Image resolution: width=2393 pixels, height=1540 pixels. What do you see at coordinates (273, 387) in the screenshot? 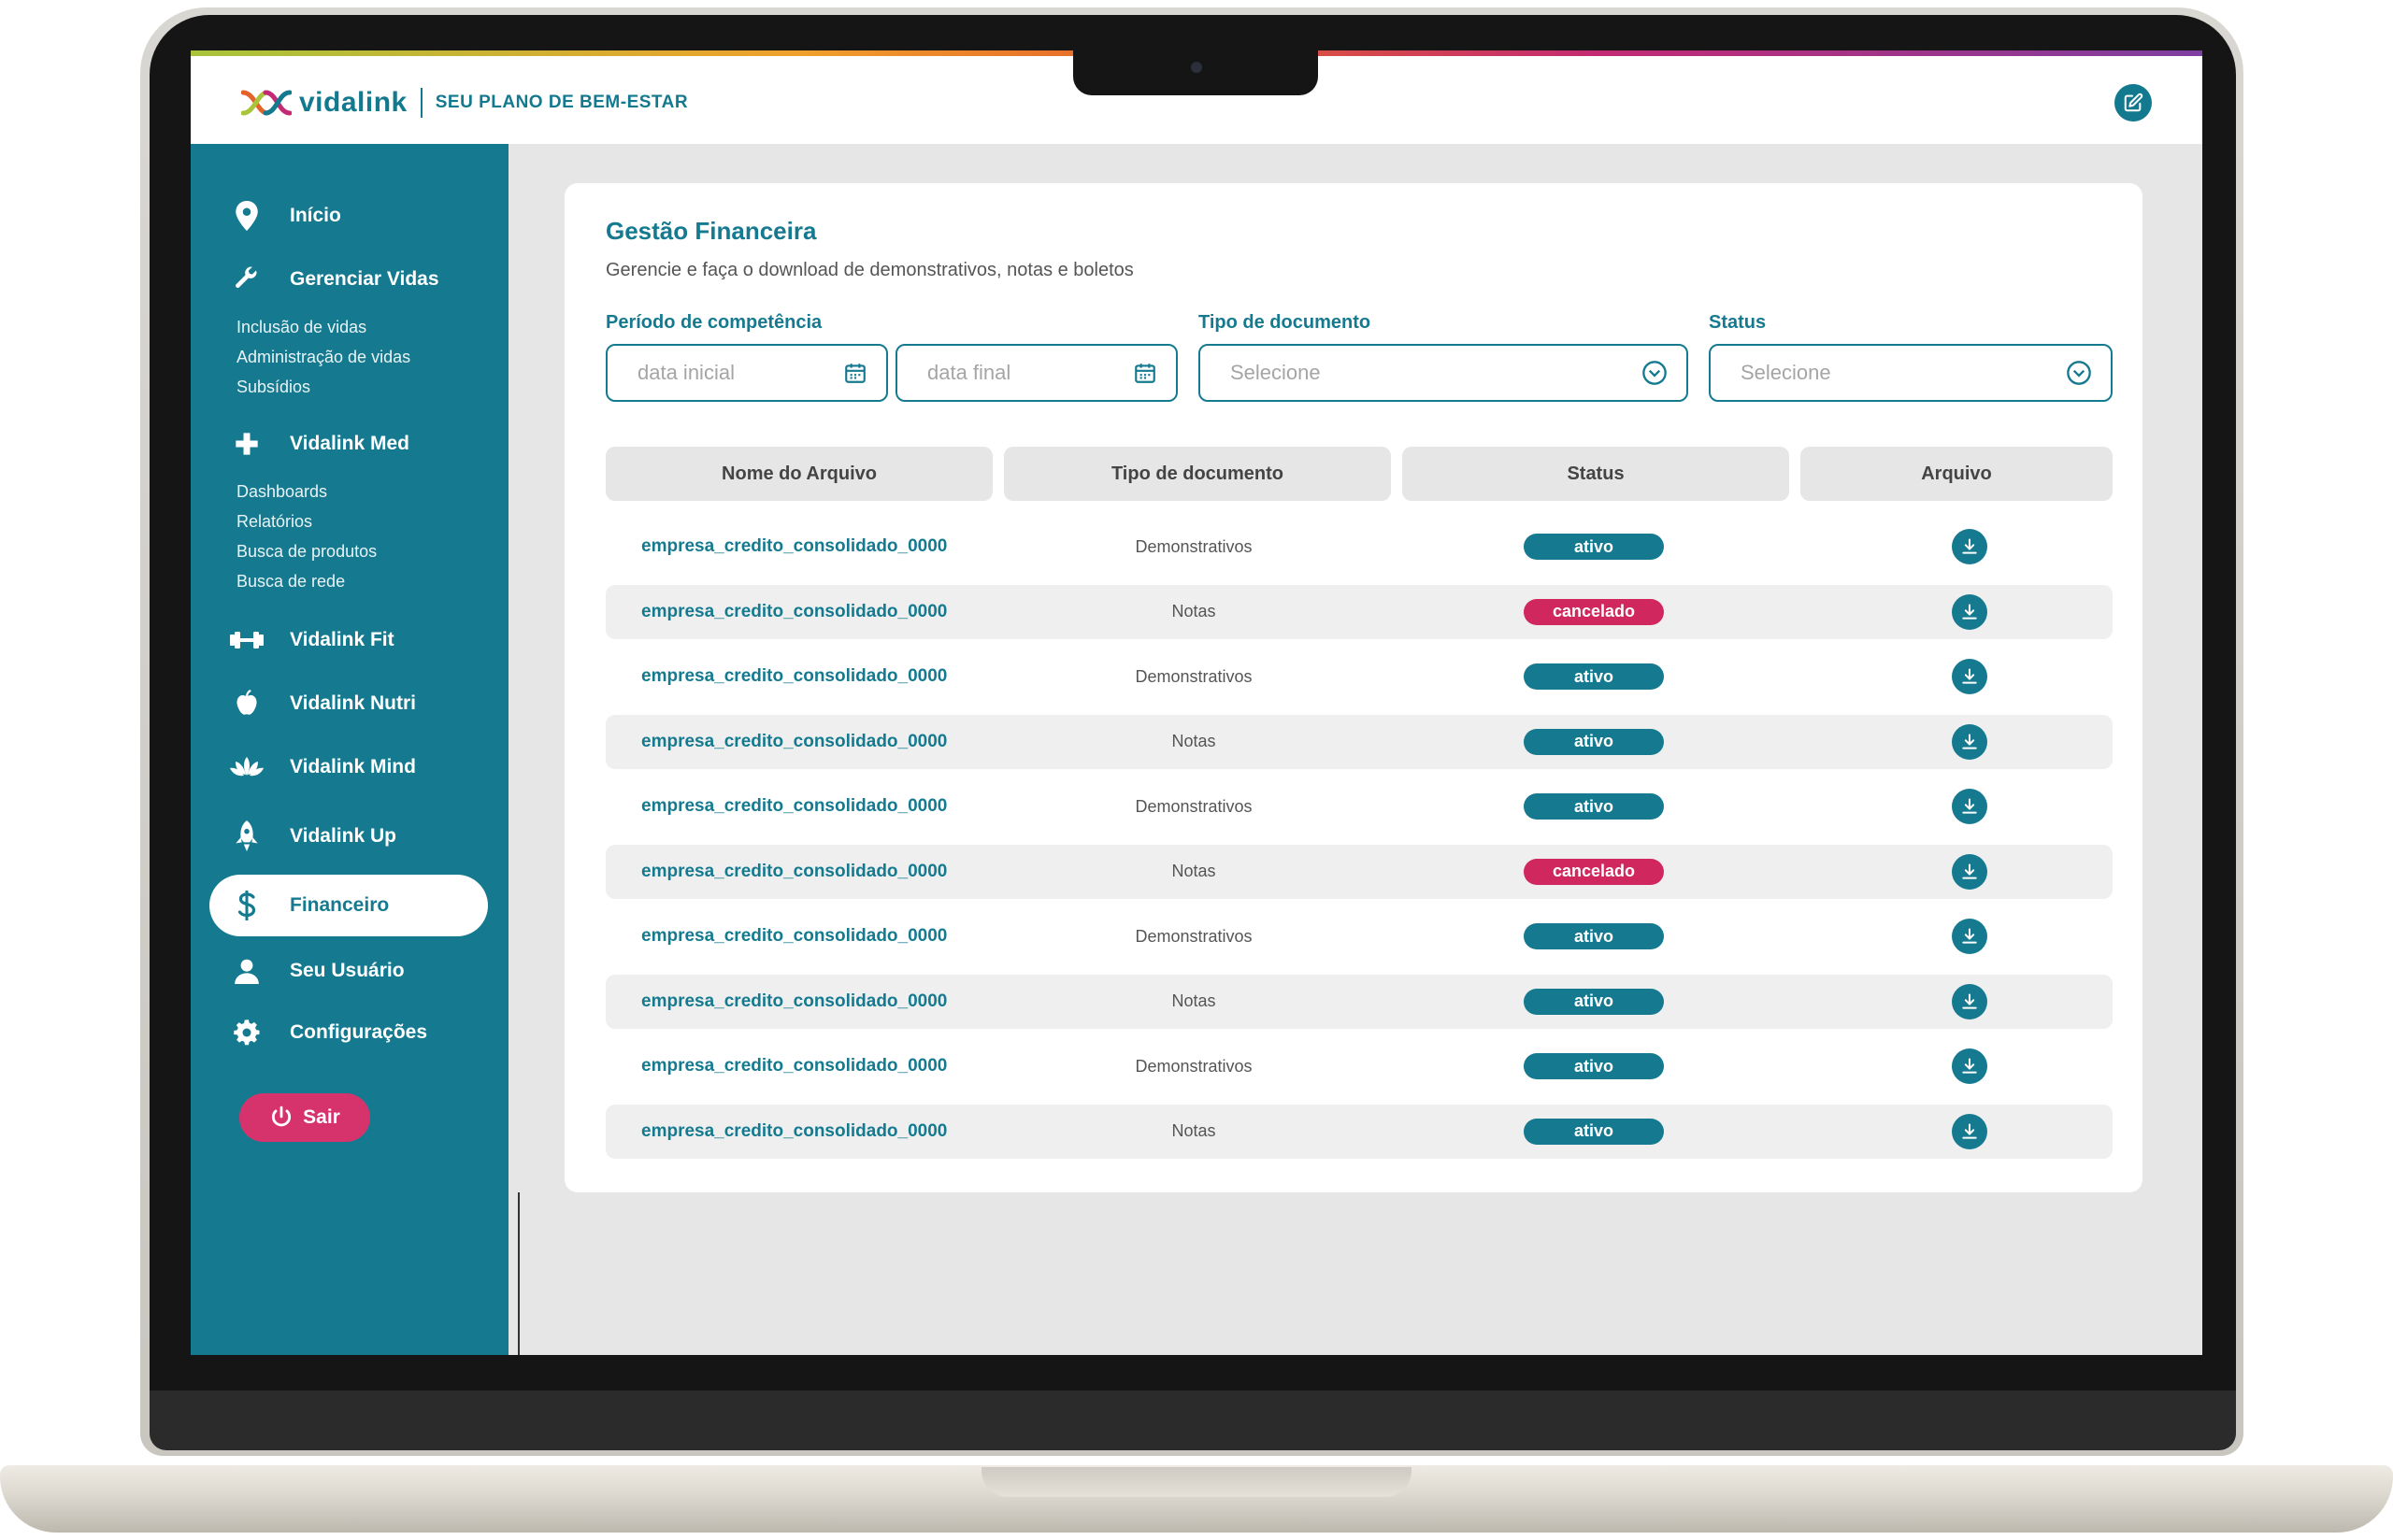
I see `sidebar-subitem-subsidios: Subsídios` at bounding box center [273, 387].